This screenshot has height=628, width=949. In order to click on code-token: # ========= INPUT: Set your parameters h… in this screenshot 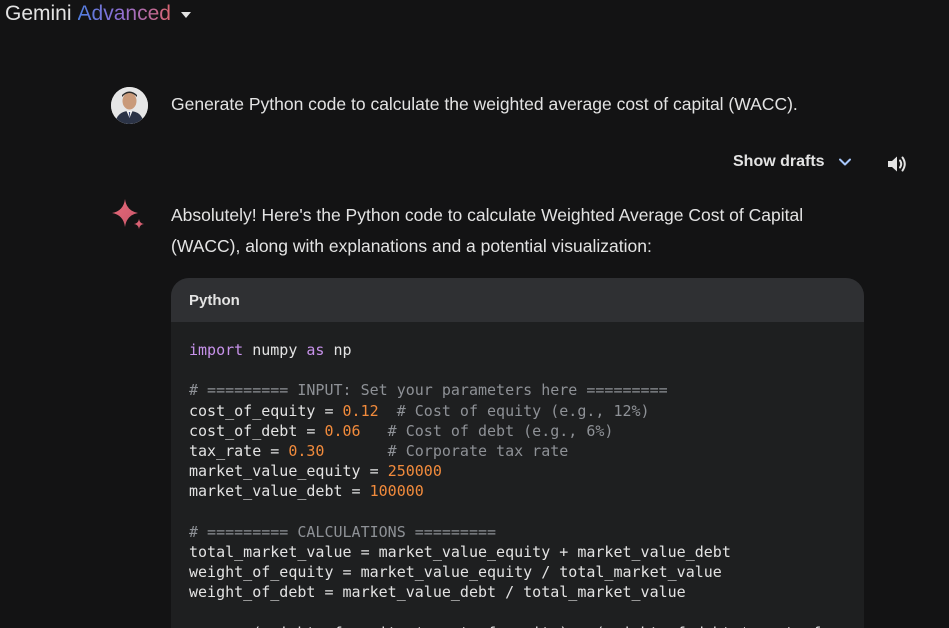, I will do `click(428, 390)`.